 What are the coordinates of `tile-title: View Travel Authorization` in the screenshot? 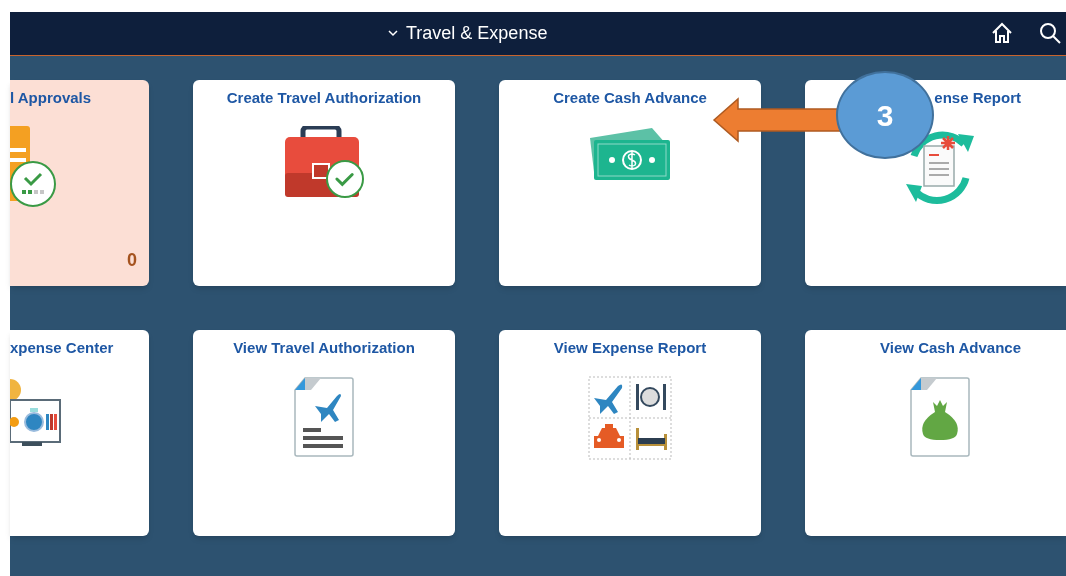 It's located at (324, 347).